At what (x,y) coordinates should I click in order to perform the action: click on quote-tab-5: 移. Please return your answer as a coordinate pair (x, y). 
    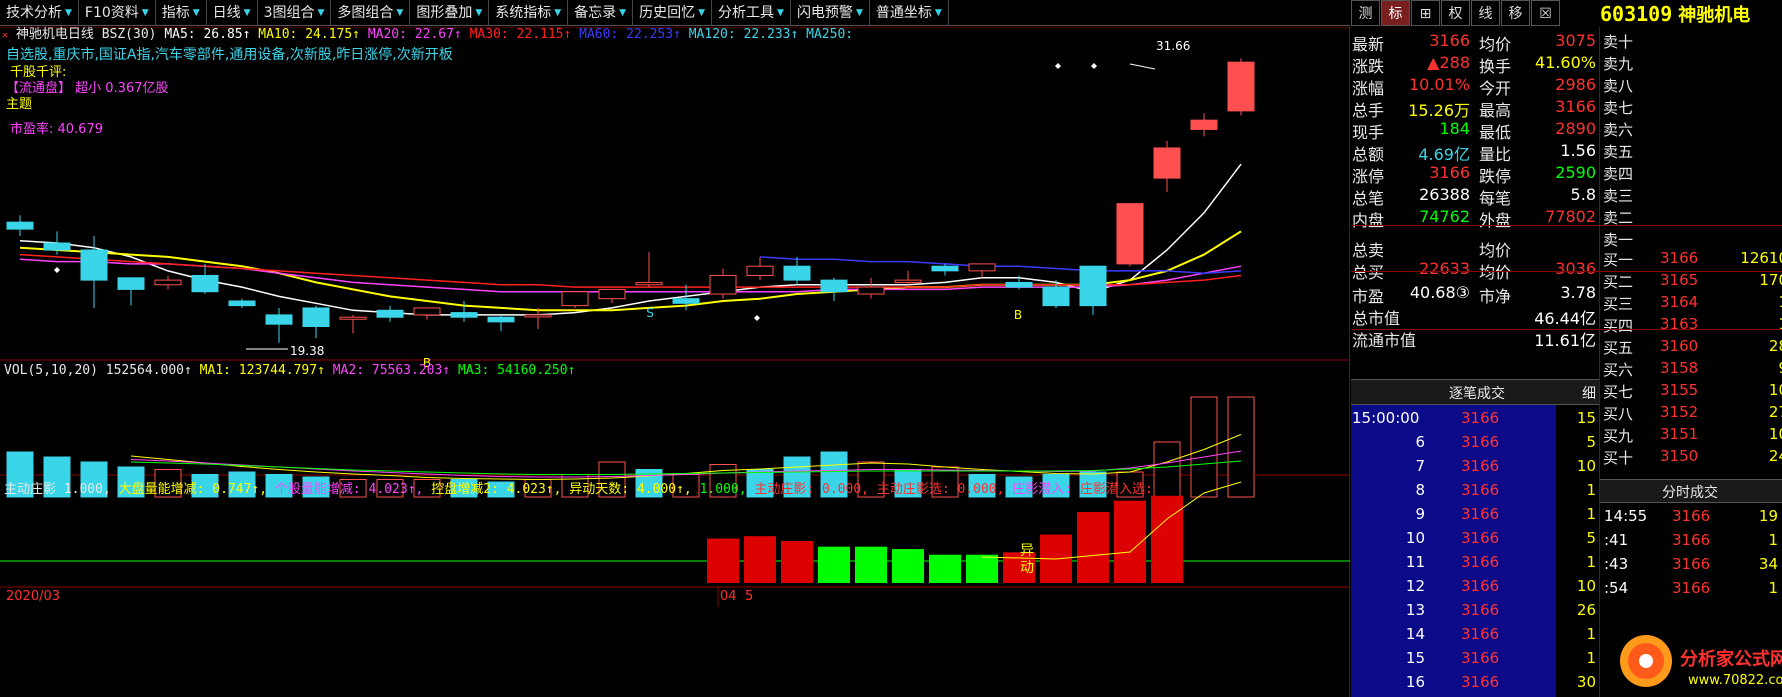
    Looking at the image, I should click on (1515, 13).